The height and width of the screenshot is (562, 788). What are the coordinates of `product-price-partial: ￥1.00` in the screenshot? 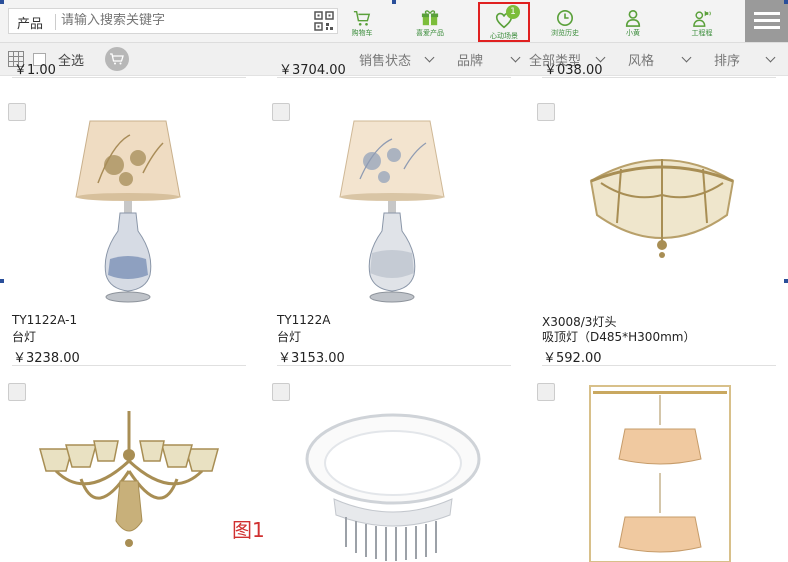 It's located at (35, 70).